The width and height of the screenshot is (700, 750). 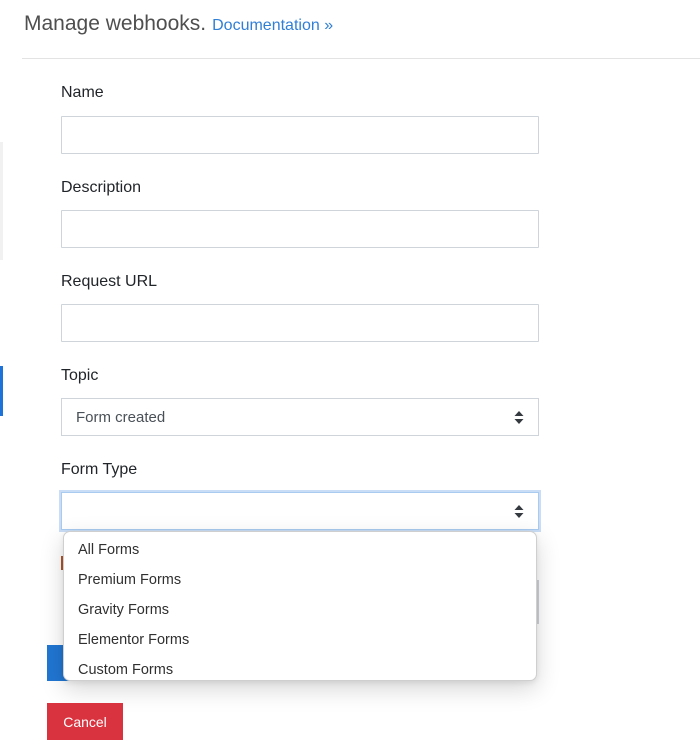 What do you see at coordinates (109, 281) in the screenshot?
I see `request-url-label: Request URL` at bounding box center [109, 281].